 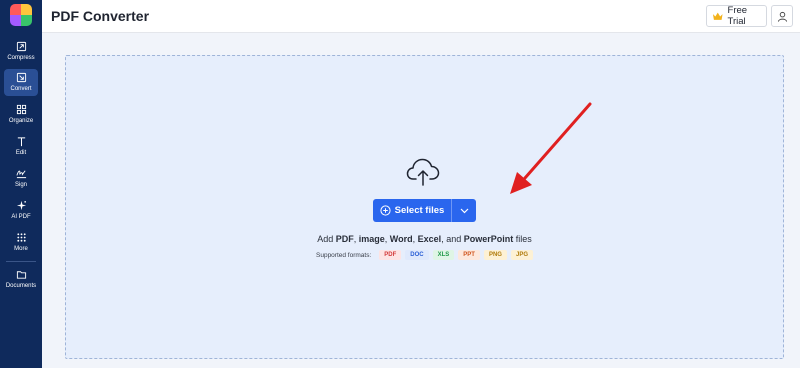 I want to click on sidebar-item-convert: Convert, so click(x=21, y=82).